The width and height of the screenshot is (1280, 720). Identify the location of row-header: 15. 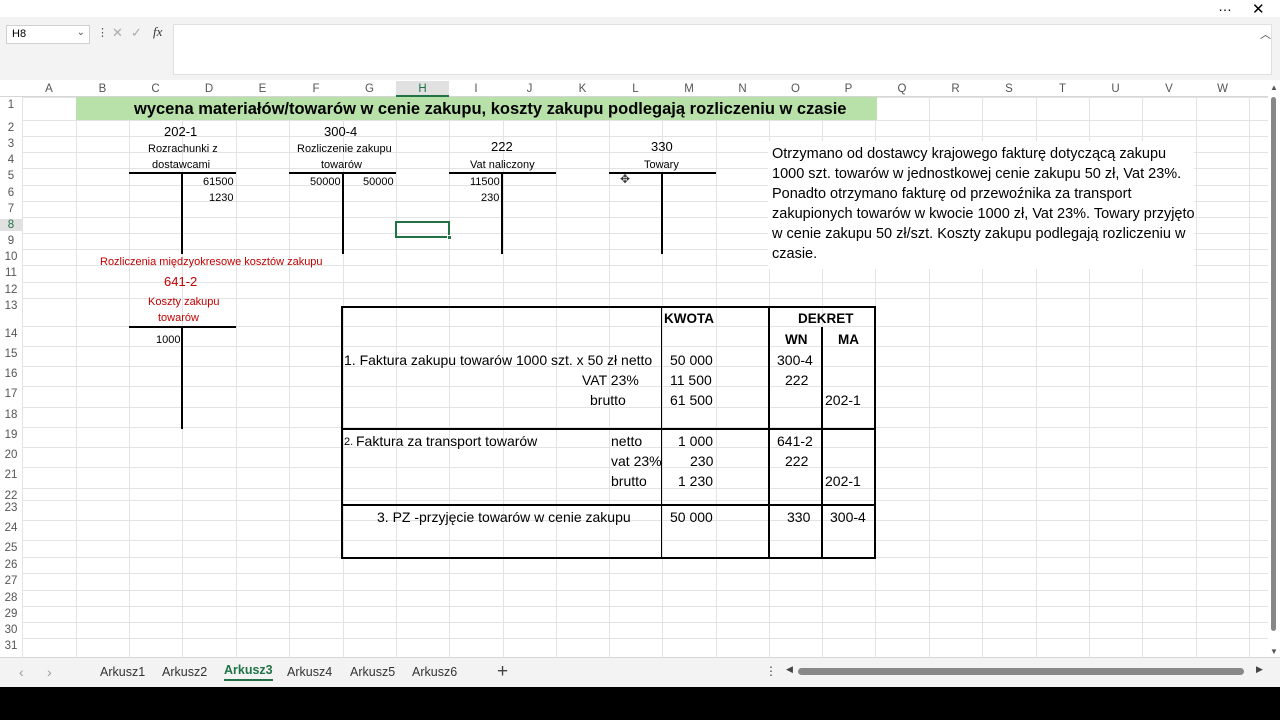
(11, 354).